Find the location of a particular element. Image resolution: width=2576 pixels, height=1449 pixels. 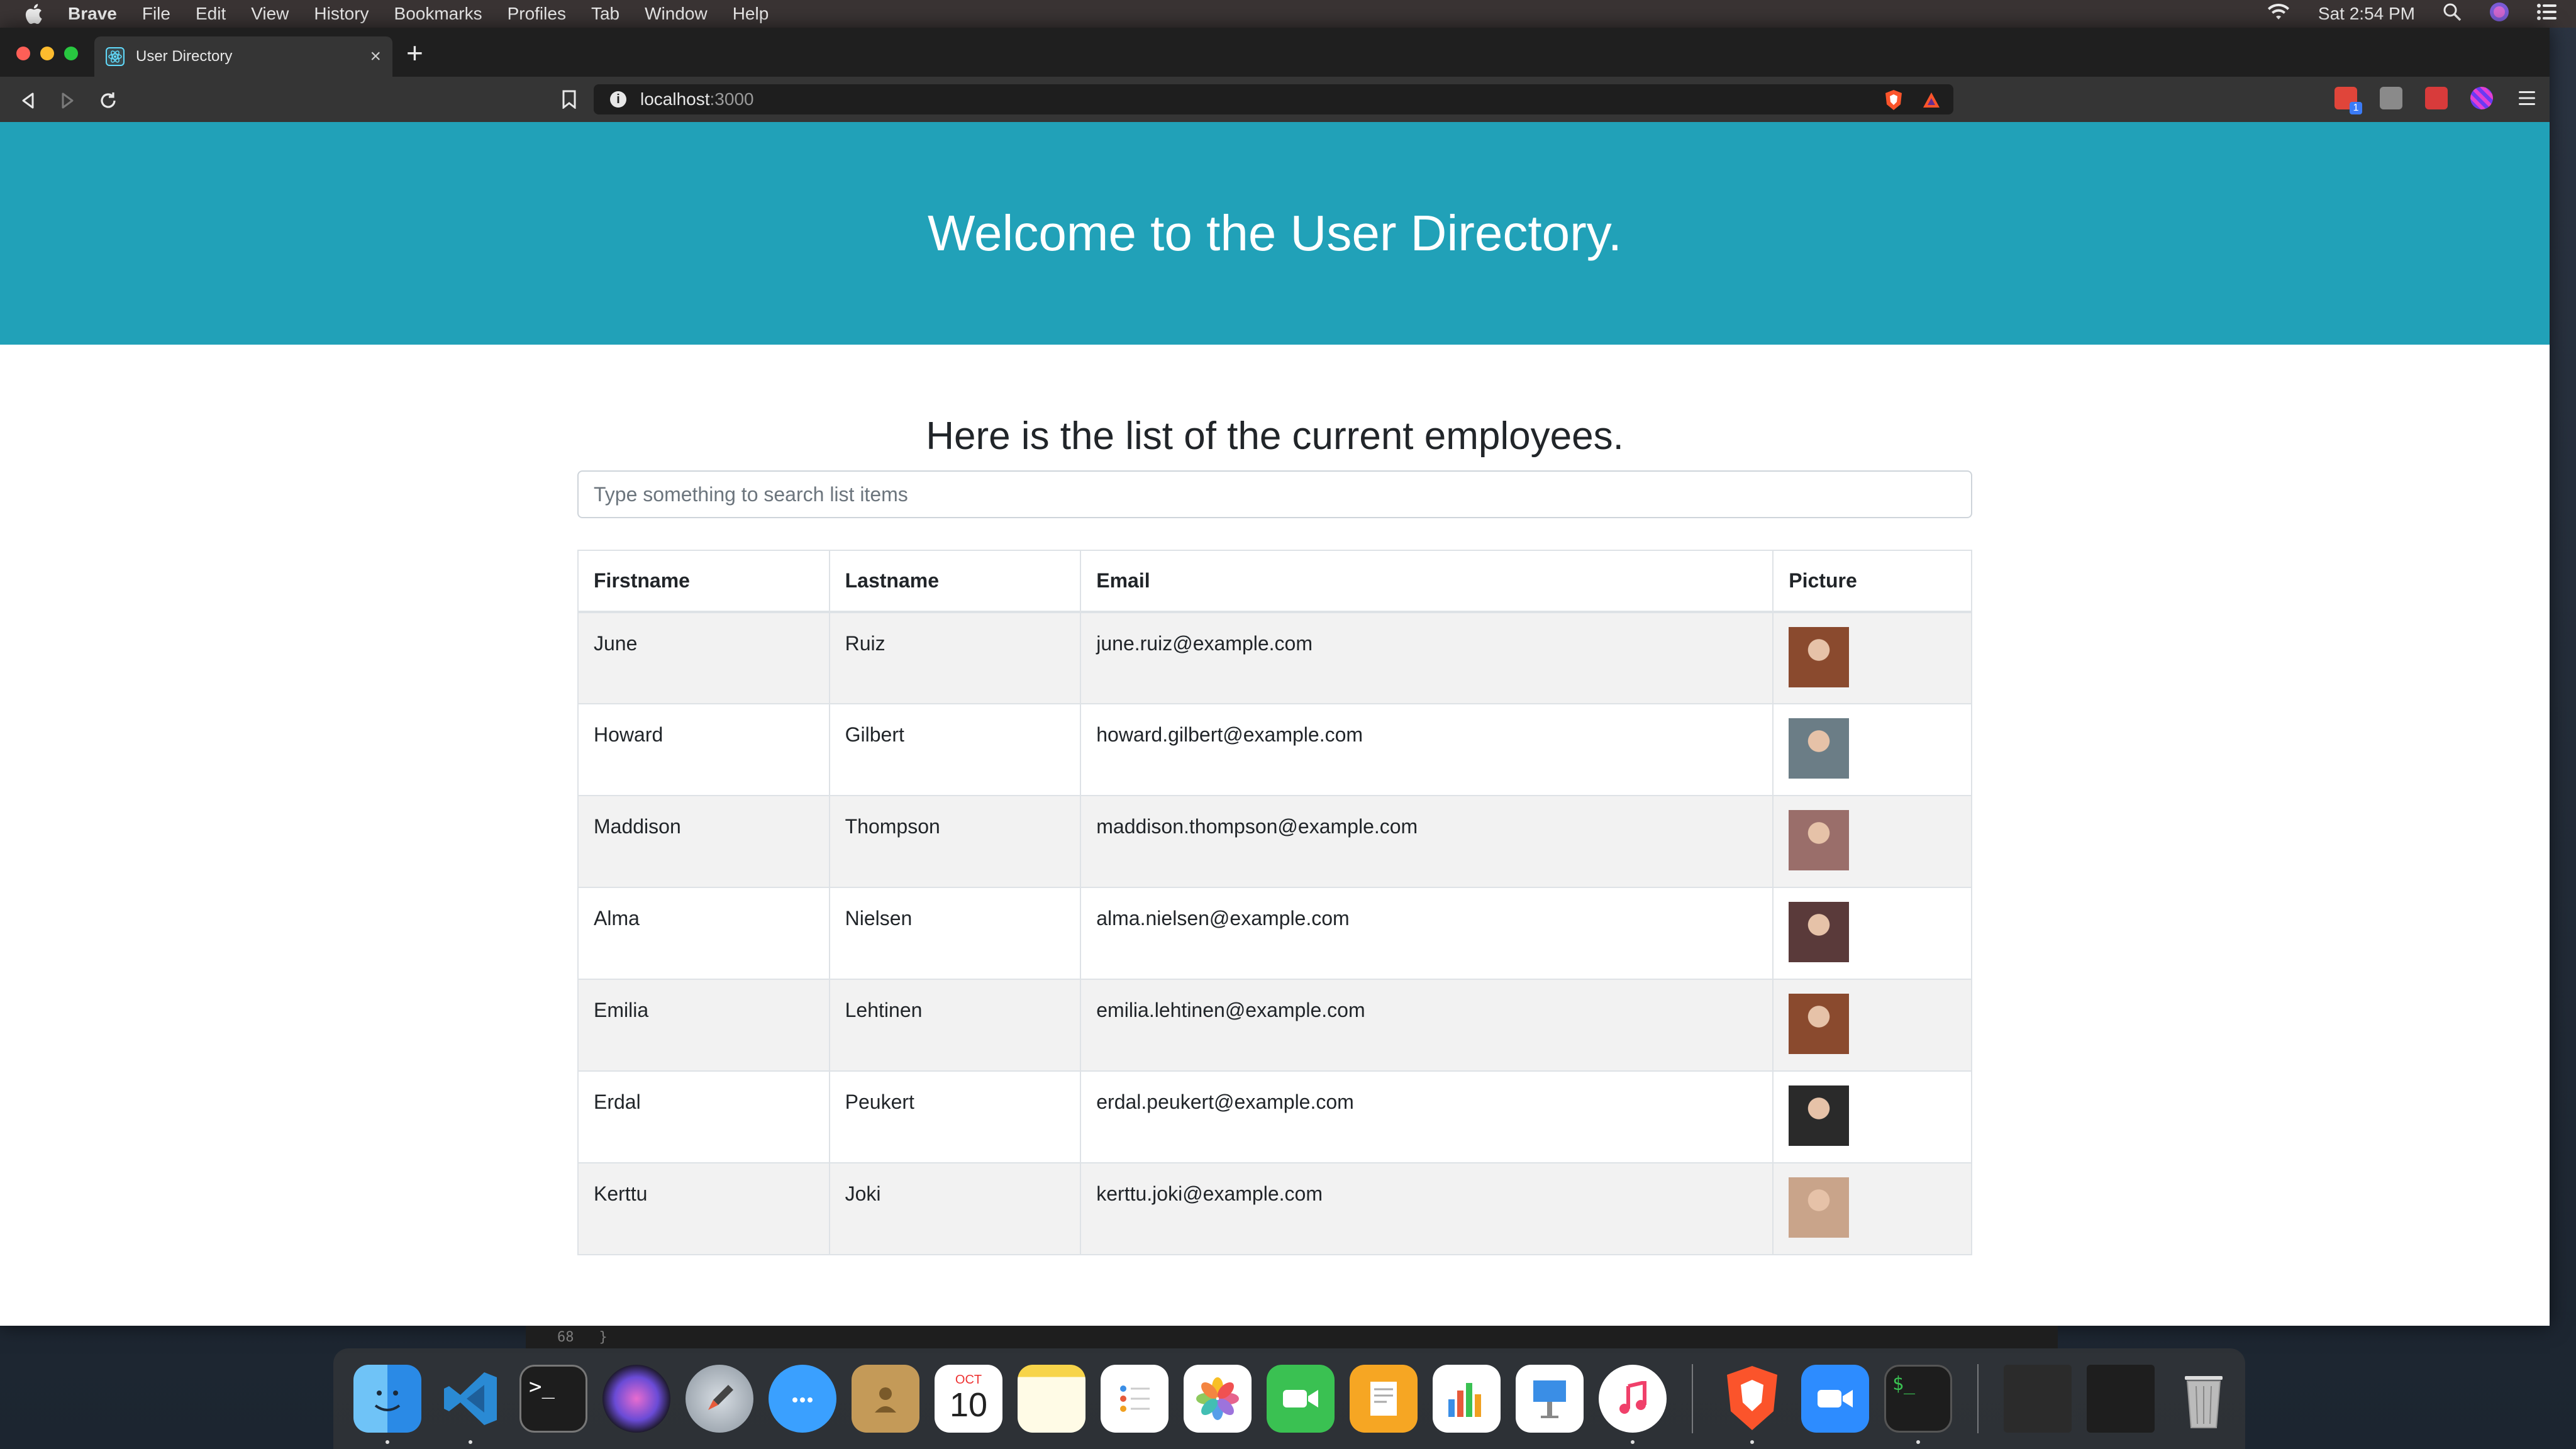

url-port: :3000 is located at coordinates (731, 99).